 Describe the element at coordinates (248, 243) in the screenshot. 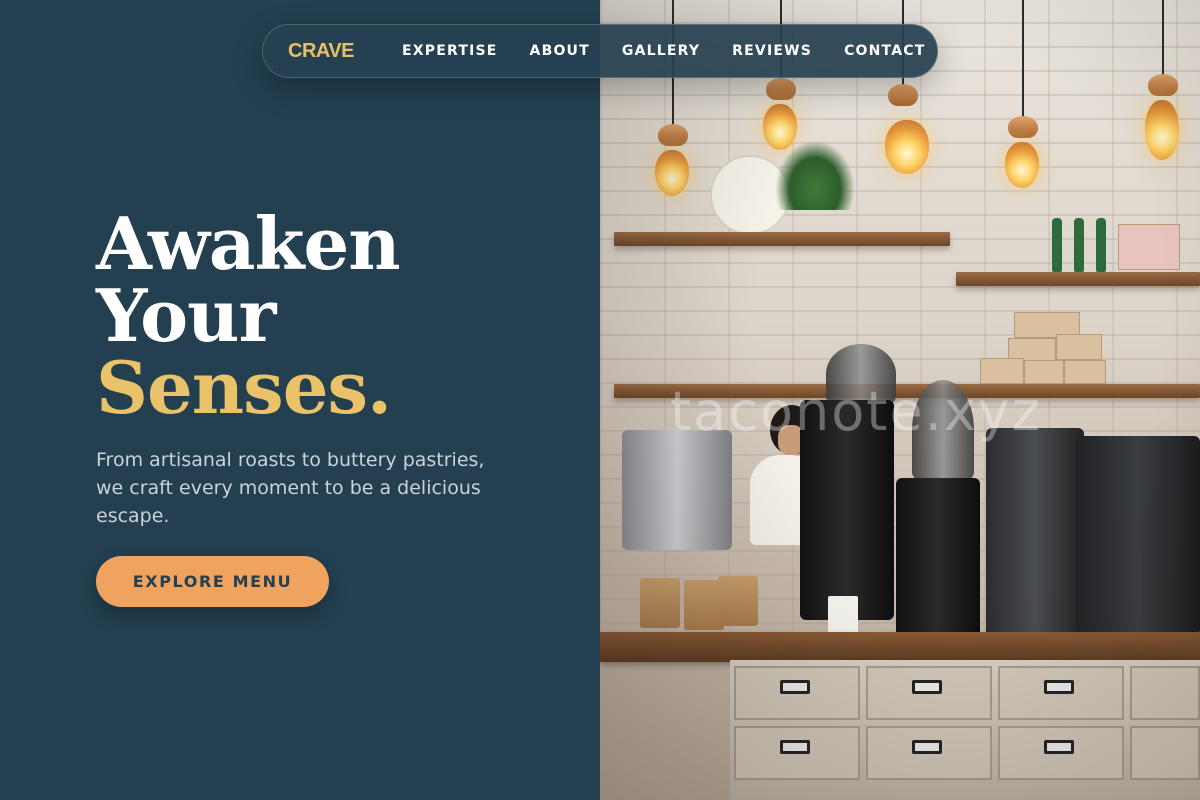

I see `hero-title-line-1: Awaken` at that location.